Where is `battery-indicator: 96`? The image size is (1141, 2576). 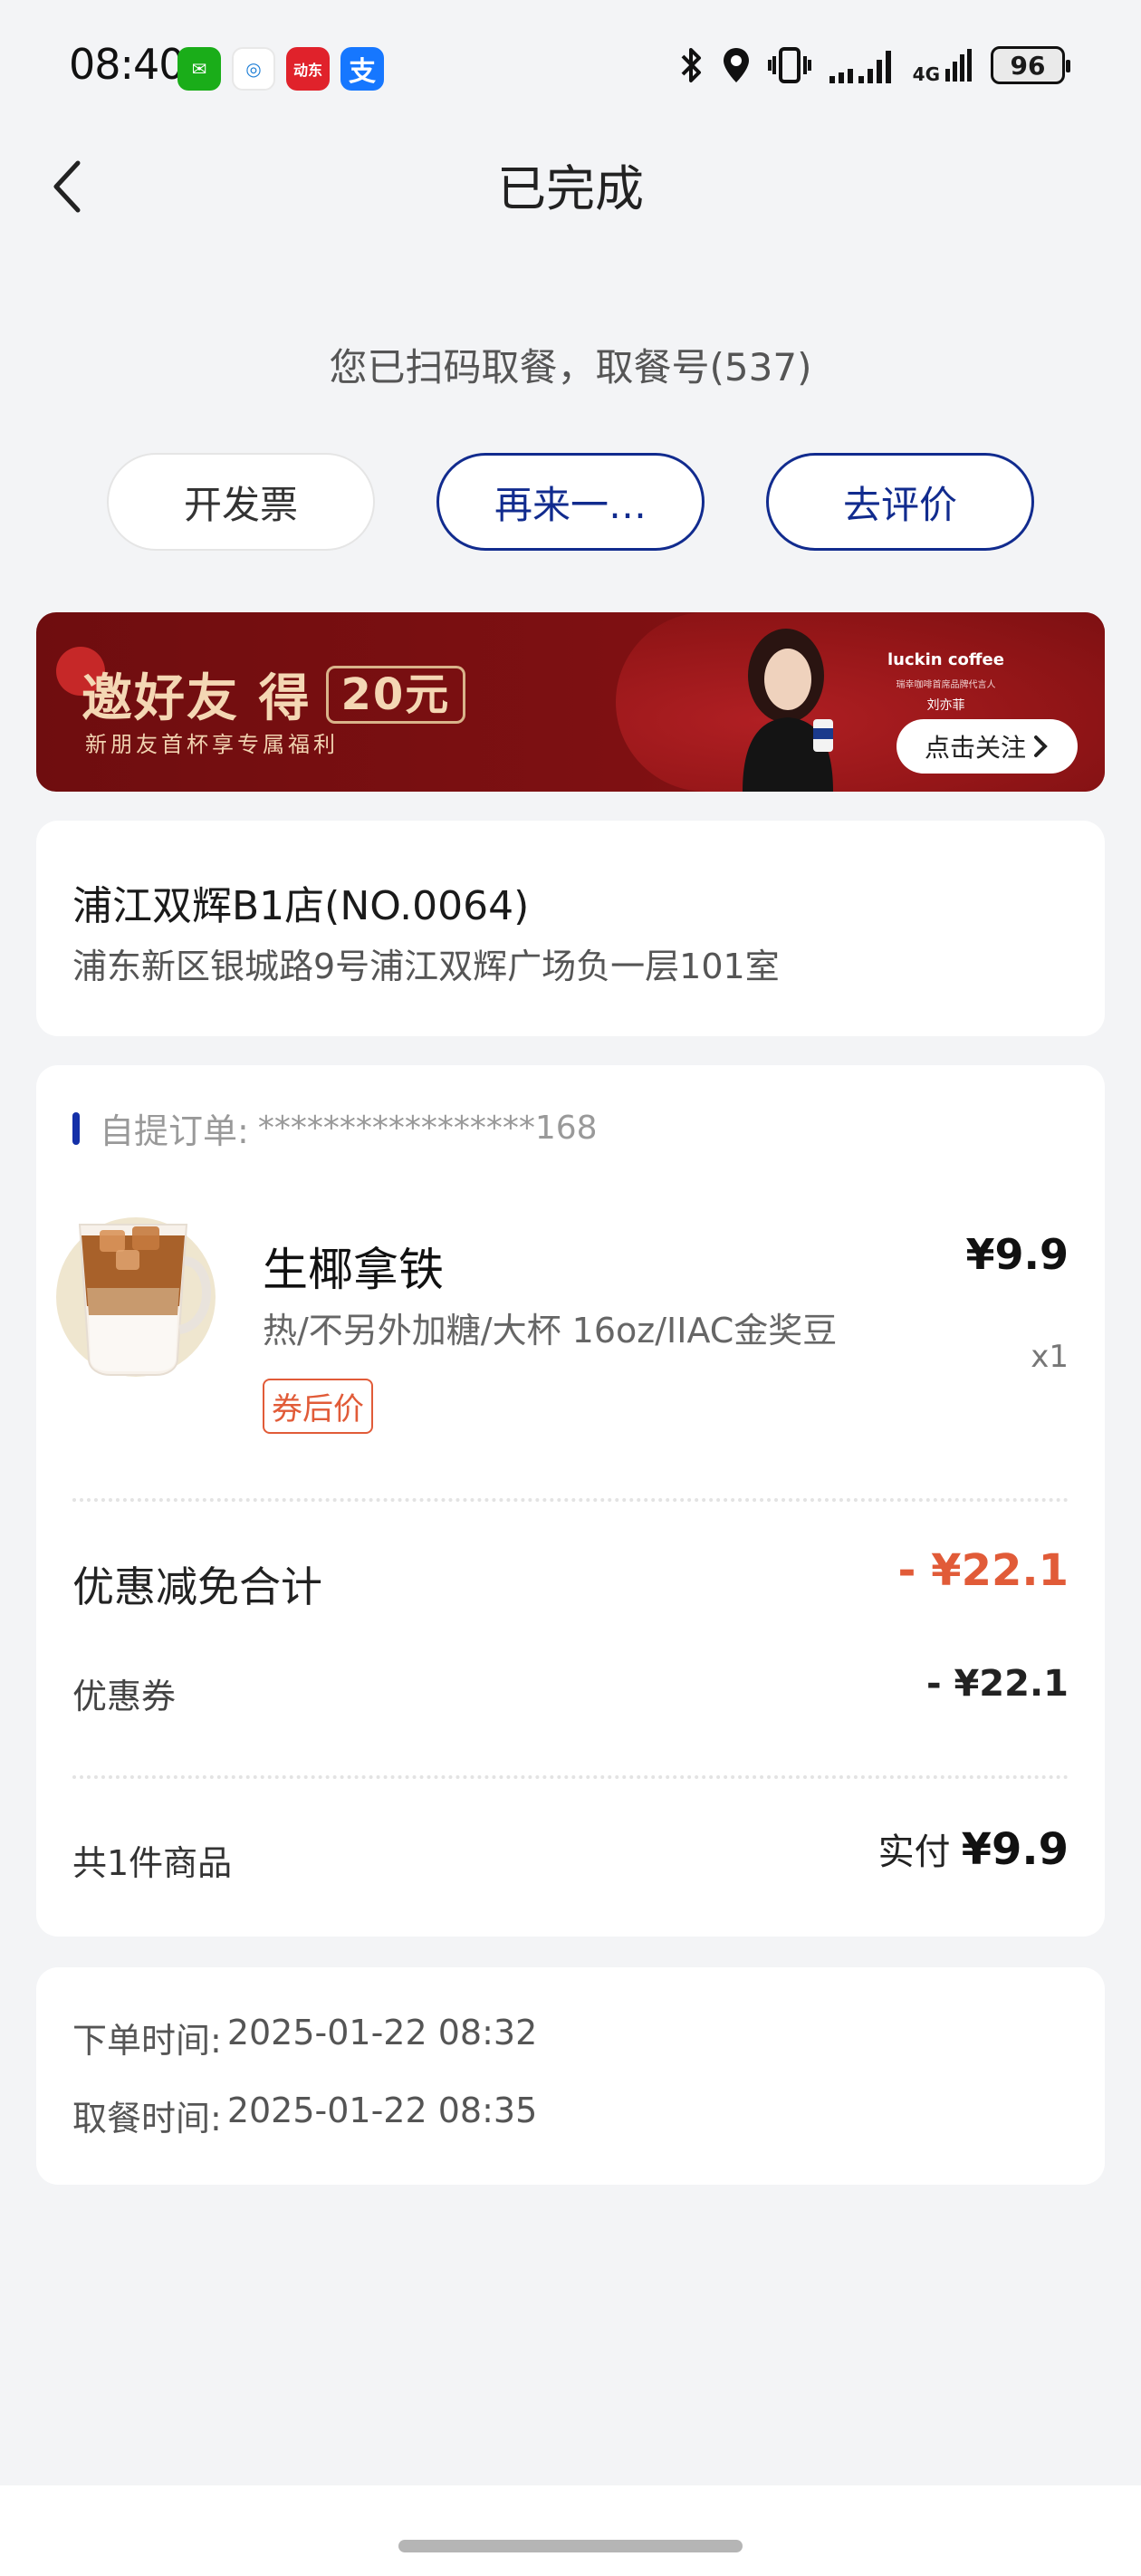 battery-indicator: 96 is located at coordinates (1030, 65).